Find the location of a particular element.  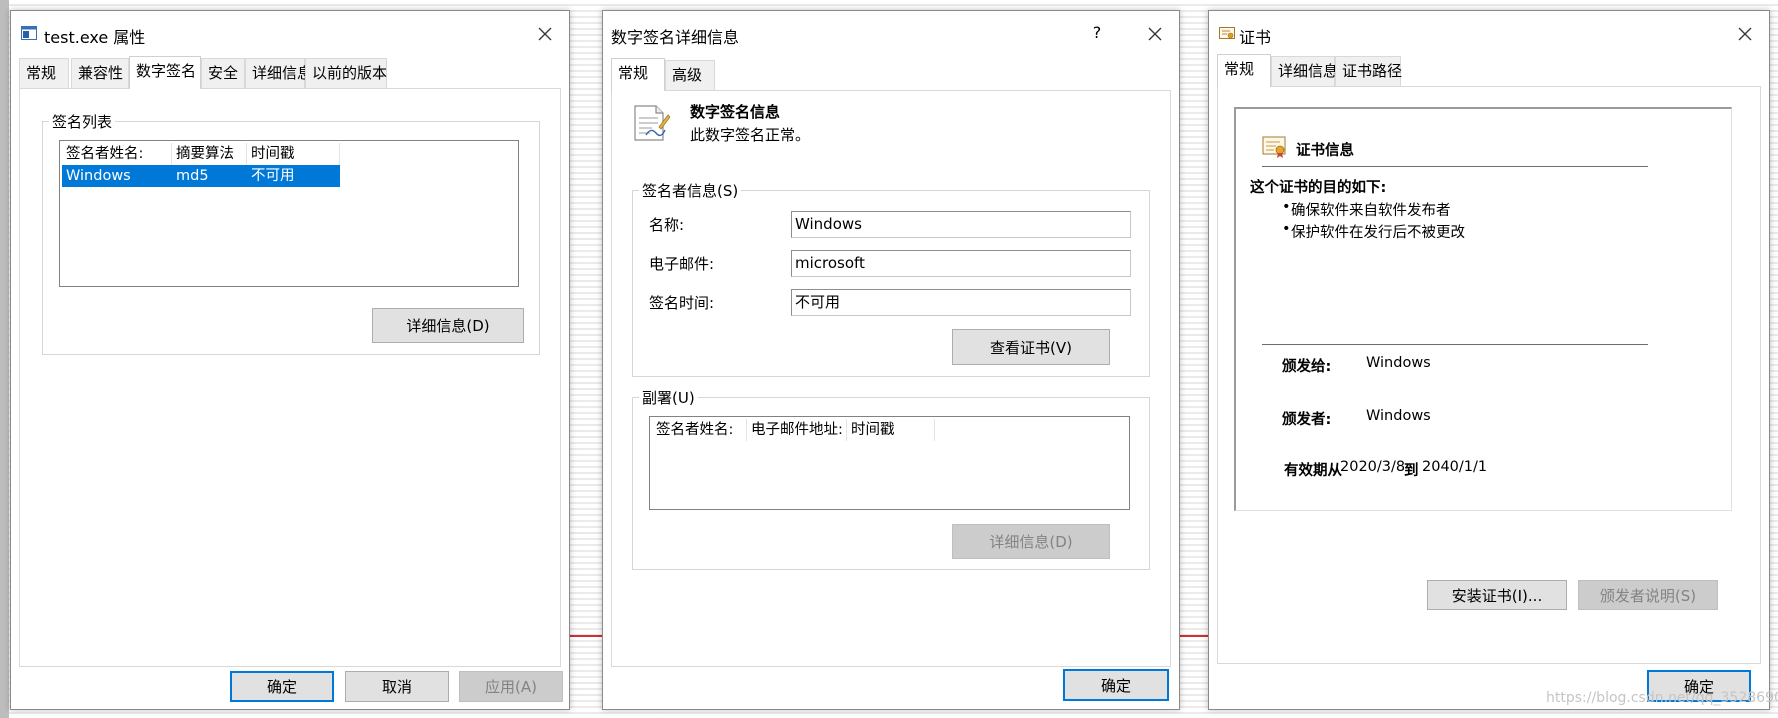

cell-digest-algorithm: md5 is located at coordinates (192, 176).